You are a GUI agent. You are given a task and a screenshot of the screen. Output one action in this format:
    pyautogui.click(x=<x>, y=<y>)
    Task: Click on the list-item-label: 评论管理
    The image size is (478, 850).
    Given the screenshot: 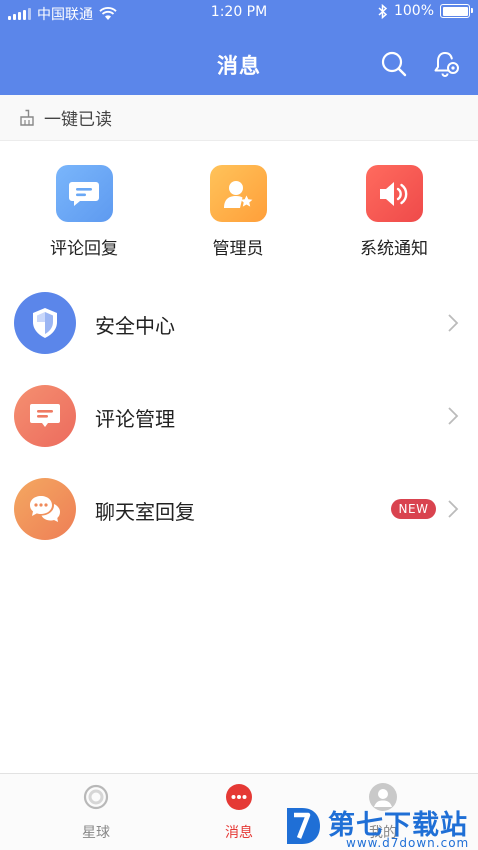 What is the action you would take?
    pyautogui.click(x=135, y=419)
    